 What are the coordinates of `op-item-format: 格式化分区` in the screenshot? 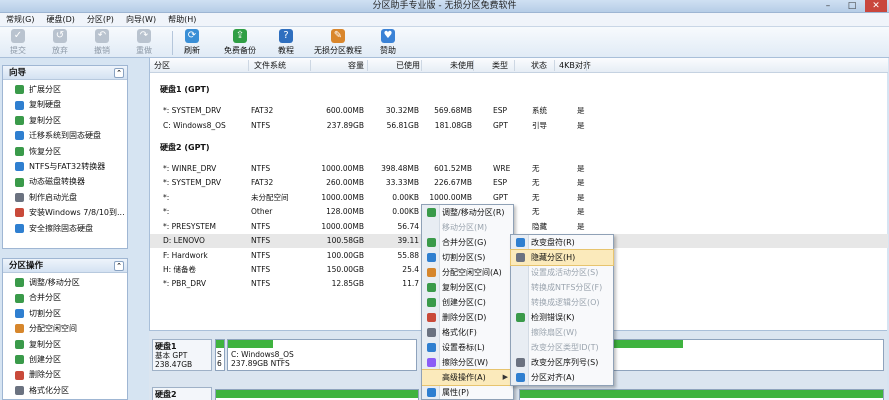 It's located at (65, 390).